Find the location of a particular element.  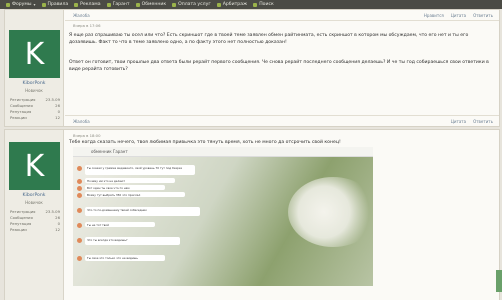

nav-item: Форумы ▾ is located at coordinates (21, 4).